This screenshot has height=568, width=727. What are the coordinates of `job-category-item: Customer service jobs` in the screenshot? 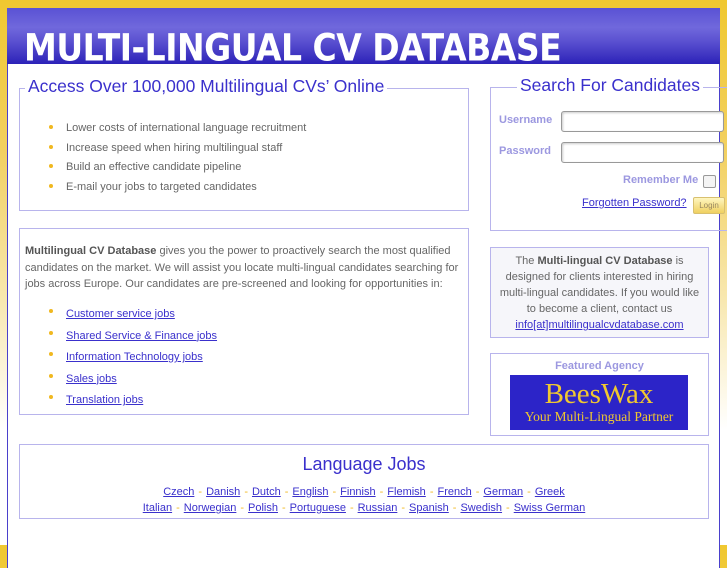 It's located at (132, 314).